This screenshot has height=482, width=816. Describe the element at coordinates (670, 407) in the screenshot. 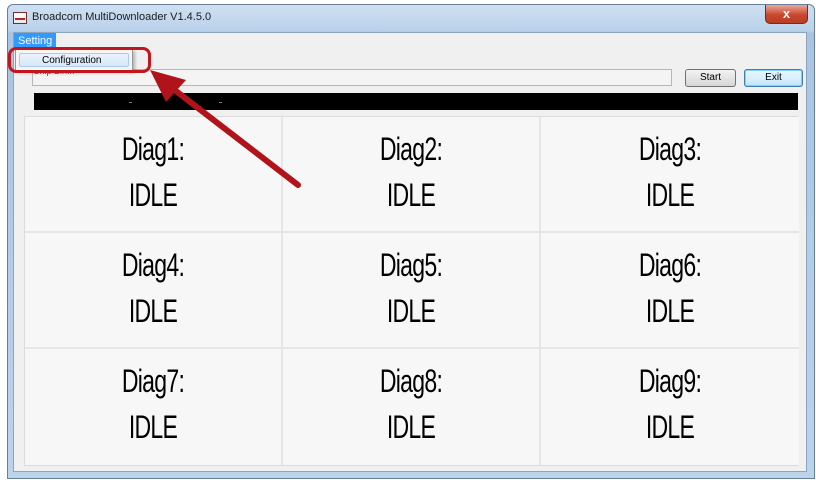

I see `diag-cell-9: Diag9: IDLE` at that location.